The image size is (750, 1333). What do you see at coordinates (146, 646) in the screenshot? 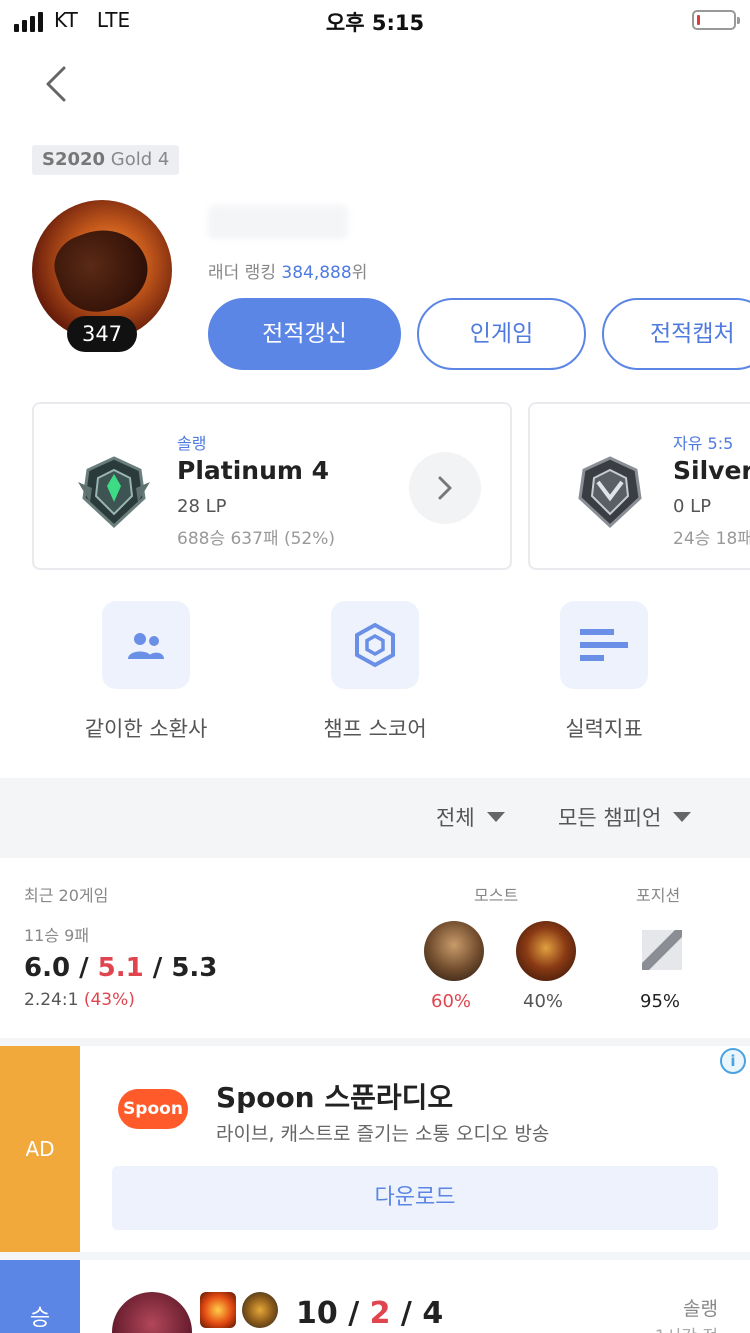
I see `users-icon` at bounding box center [146, 646].